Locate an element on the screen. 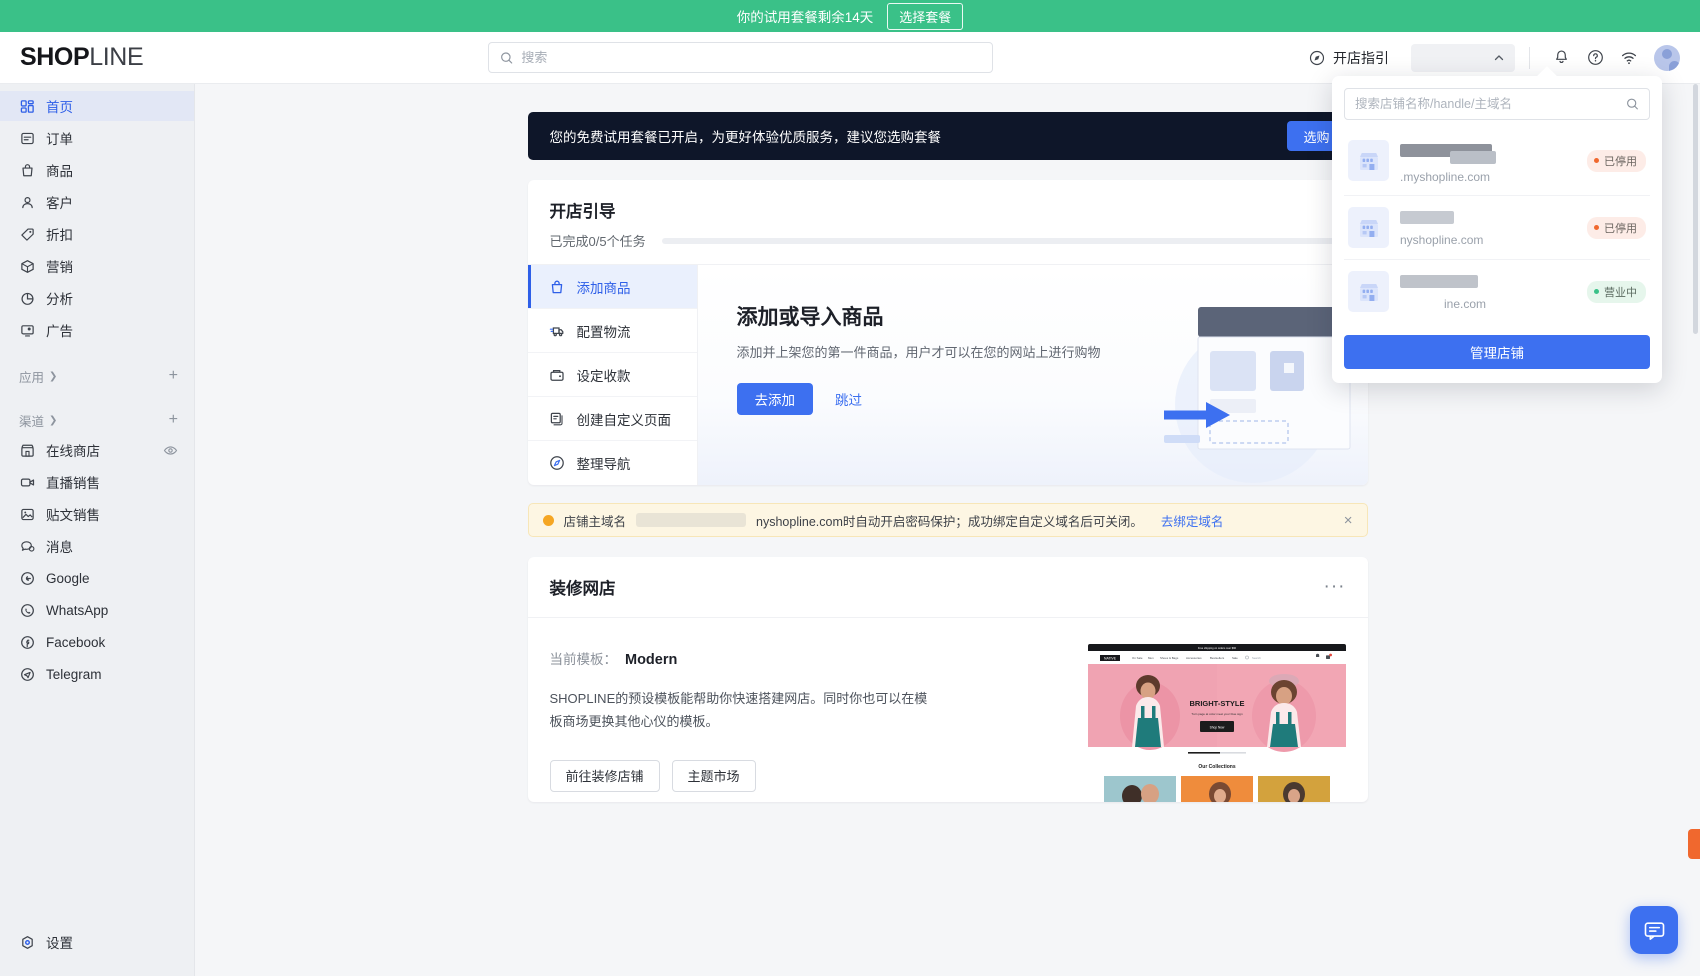 The image size is (1700, 976). store-search-input is located at coordinates (1487, 104).